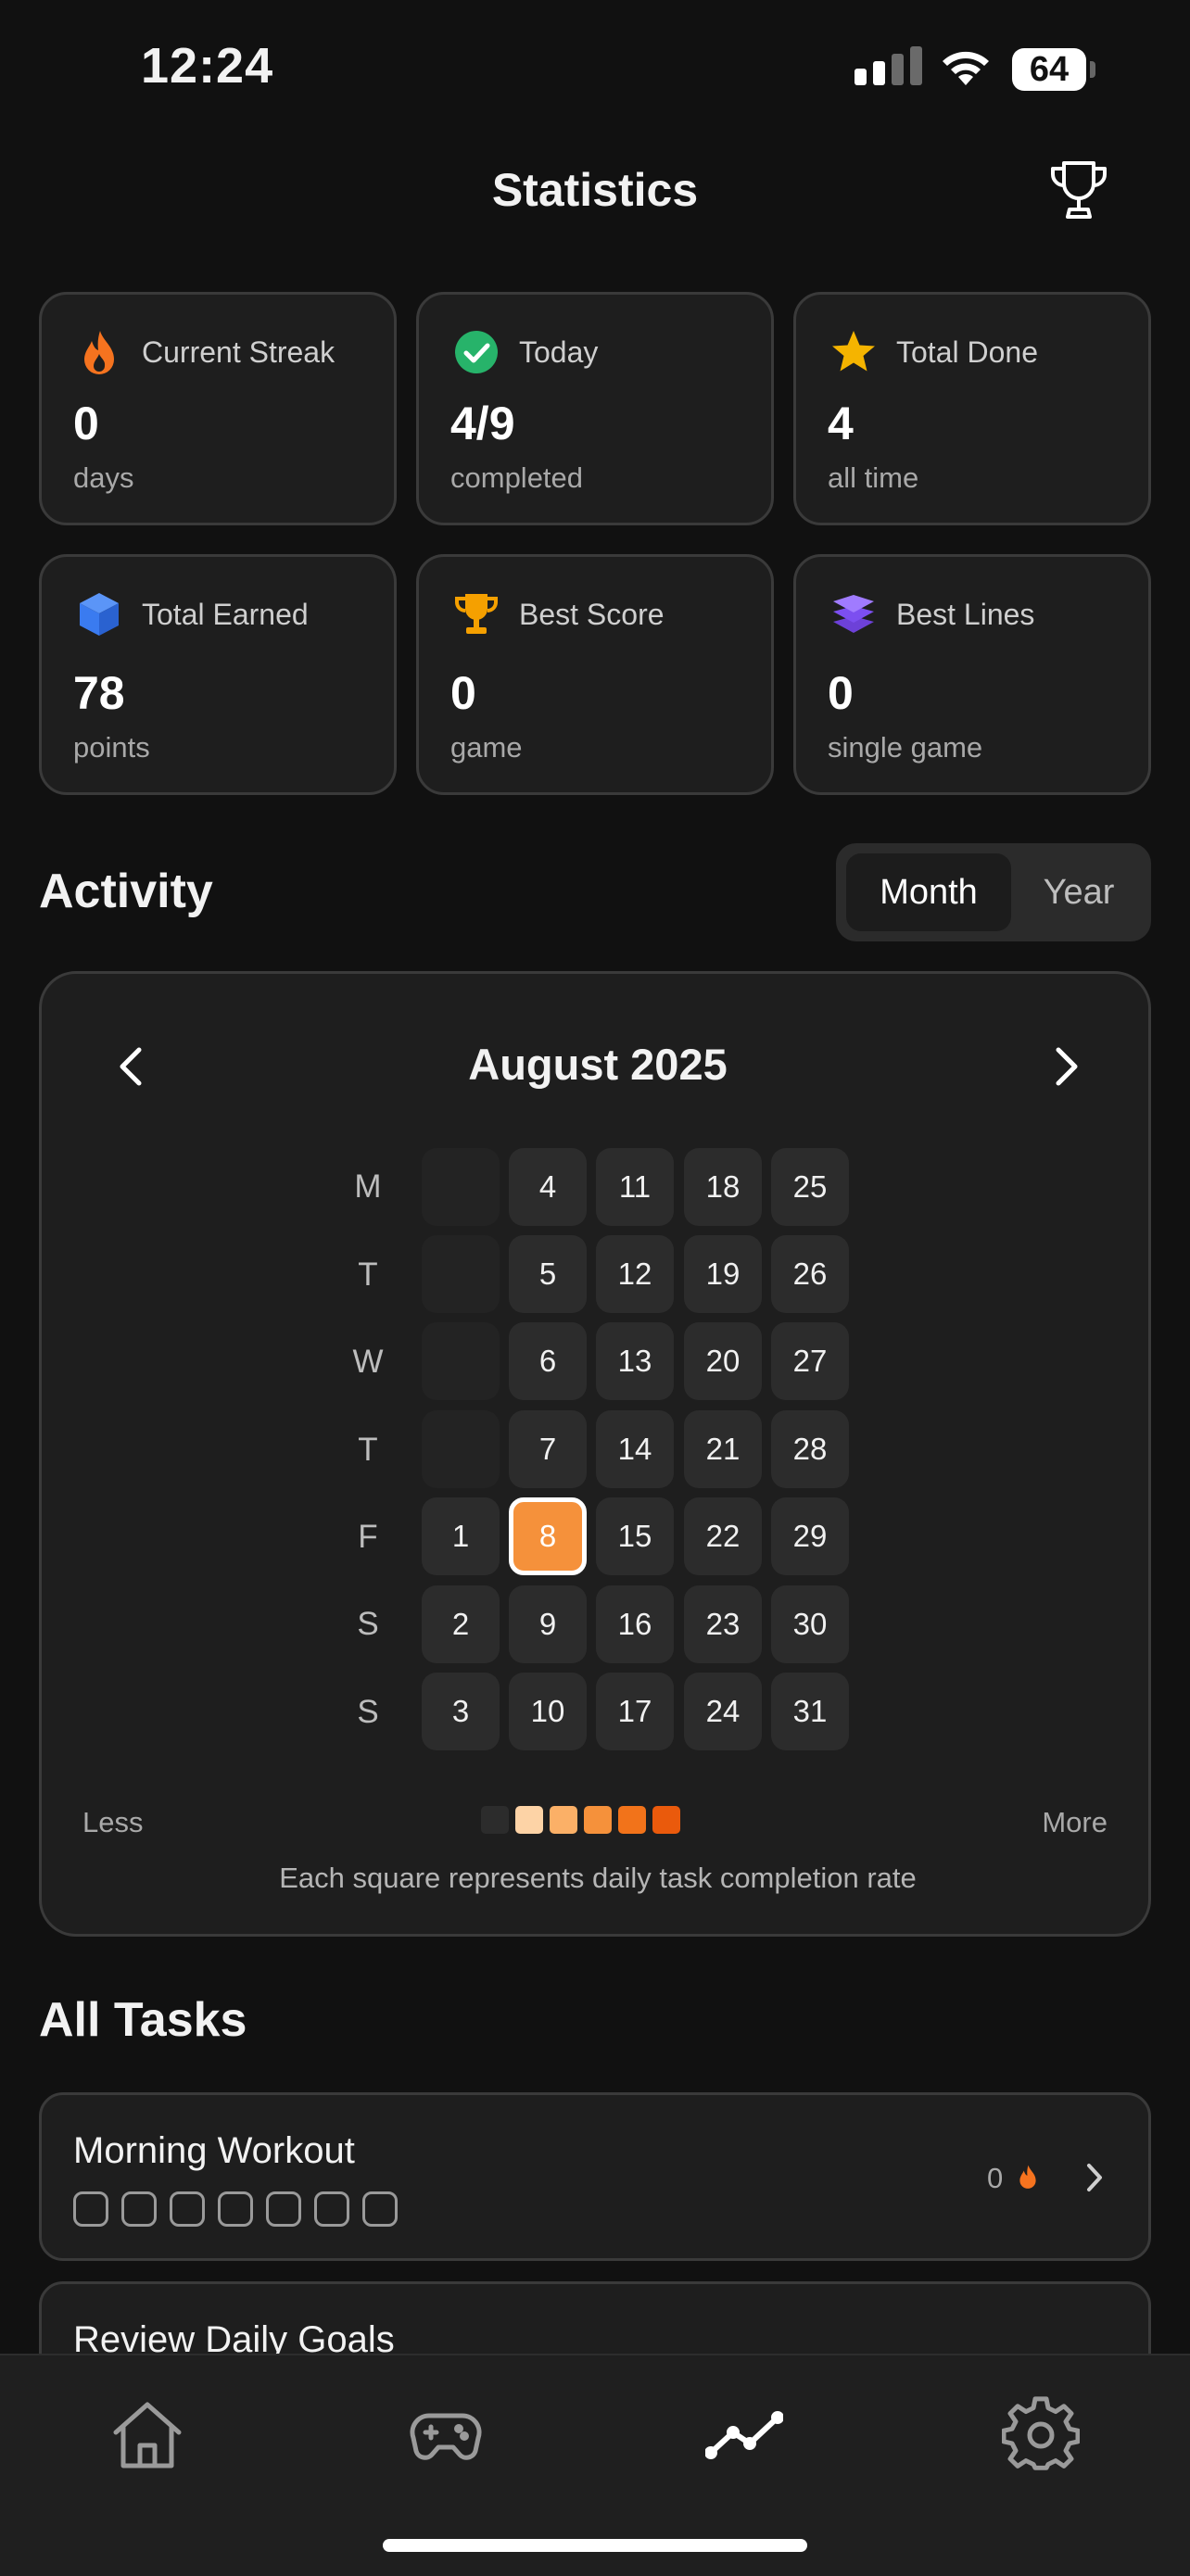 This screenshot has height=2576, width=1190. What do you see at coordinates (723, 1274) in the screenshot?
I see `calendar-day: 19` at bounding box center [723, 1274].